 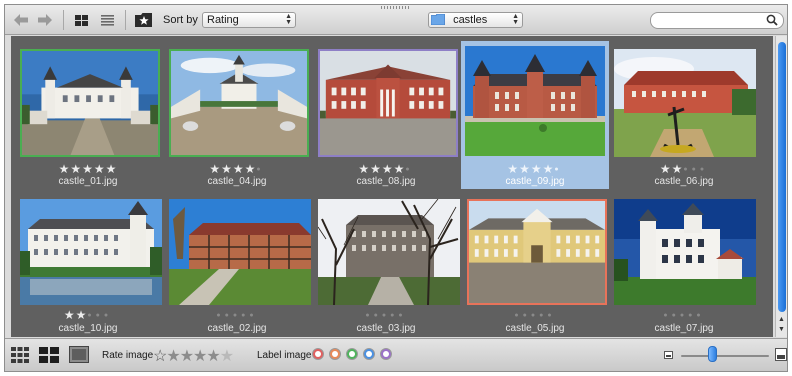 What do you see at coordinates (475, 20) in the screenshot?
I see `folder-select: castles ▲ ▼` at bounding box center [475, 20].